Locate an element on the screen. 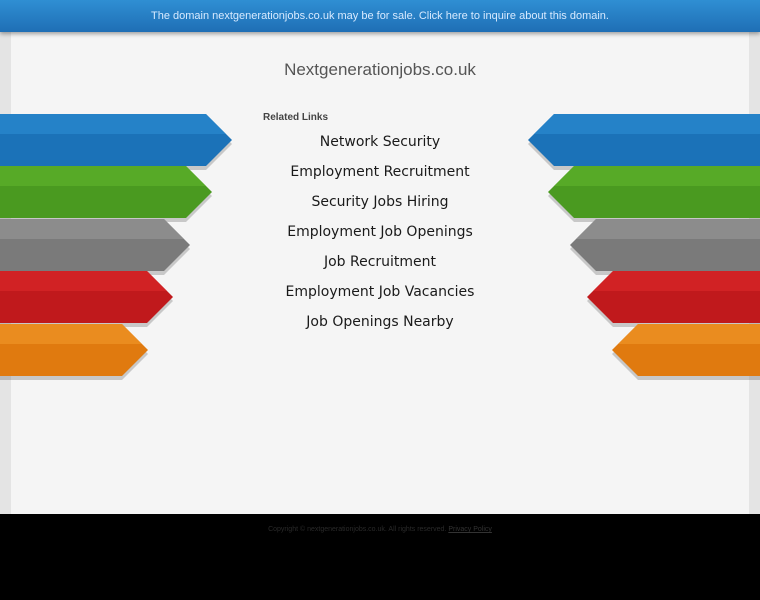  related-link: Job Openings Nearby is located at coordinates (380, 325).